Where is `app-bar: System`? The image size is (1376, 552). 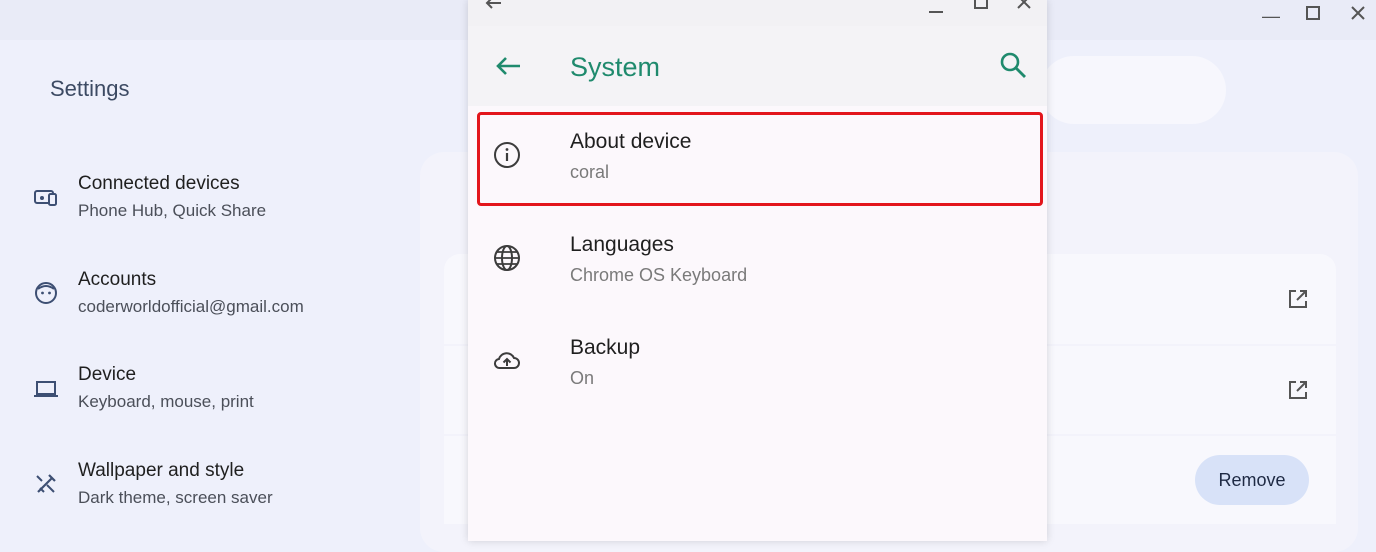
app-bar: System is located at coordinates (757, 66).